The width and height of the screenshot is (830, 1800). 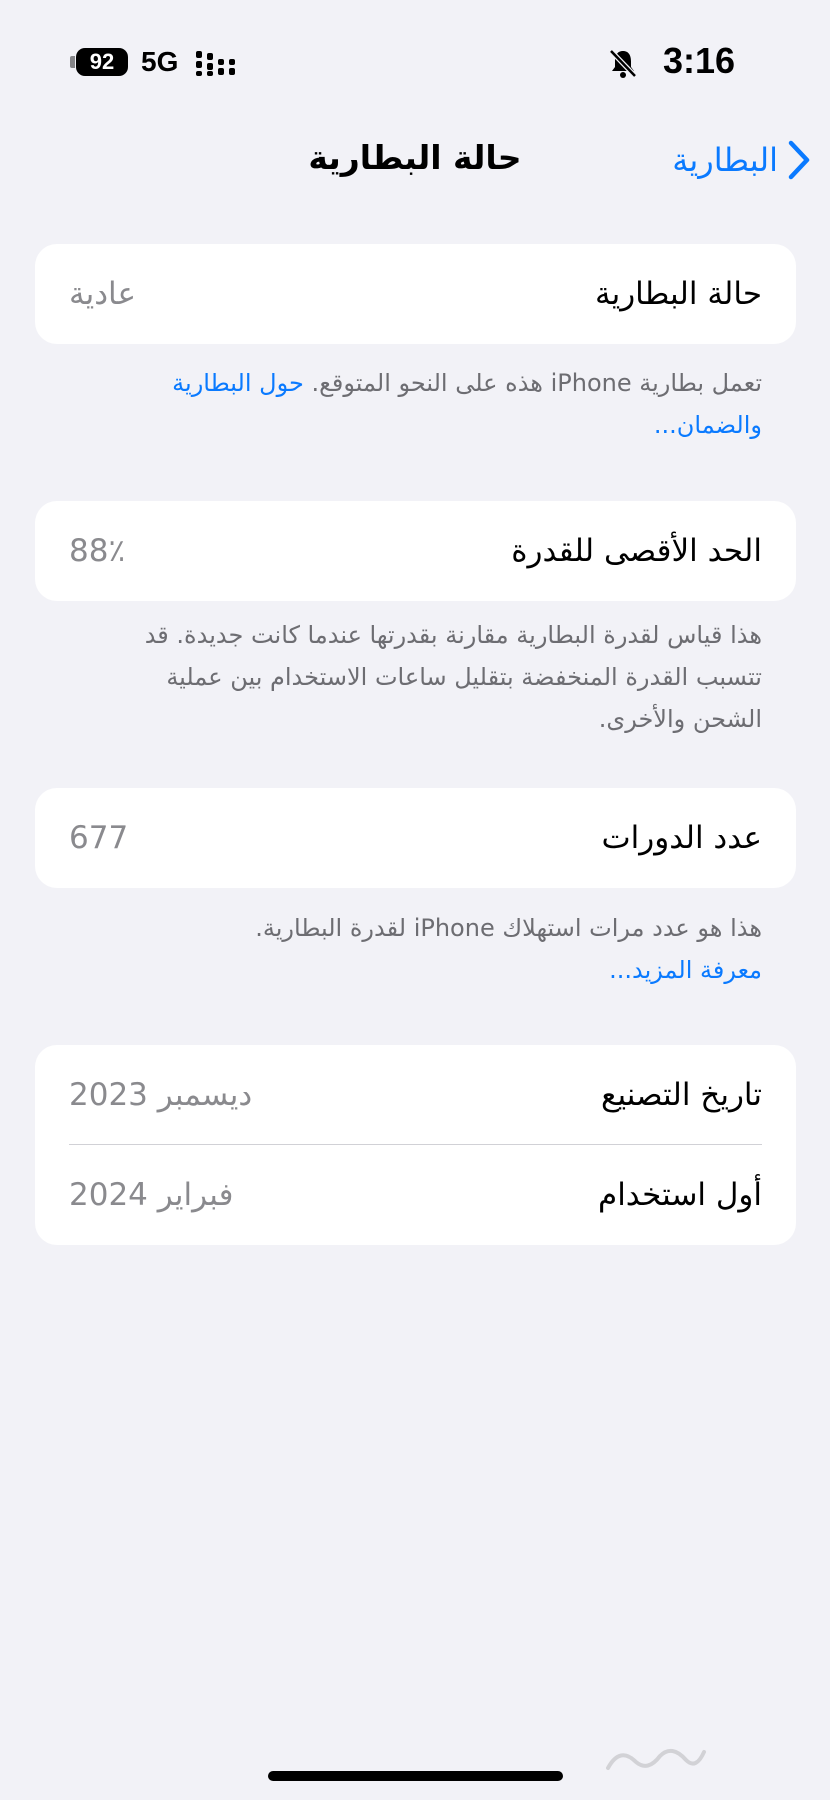 I want to click on battery-health-card: حالة البطارية عادية, so click(x=415, y=294).